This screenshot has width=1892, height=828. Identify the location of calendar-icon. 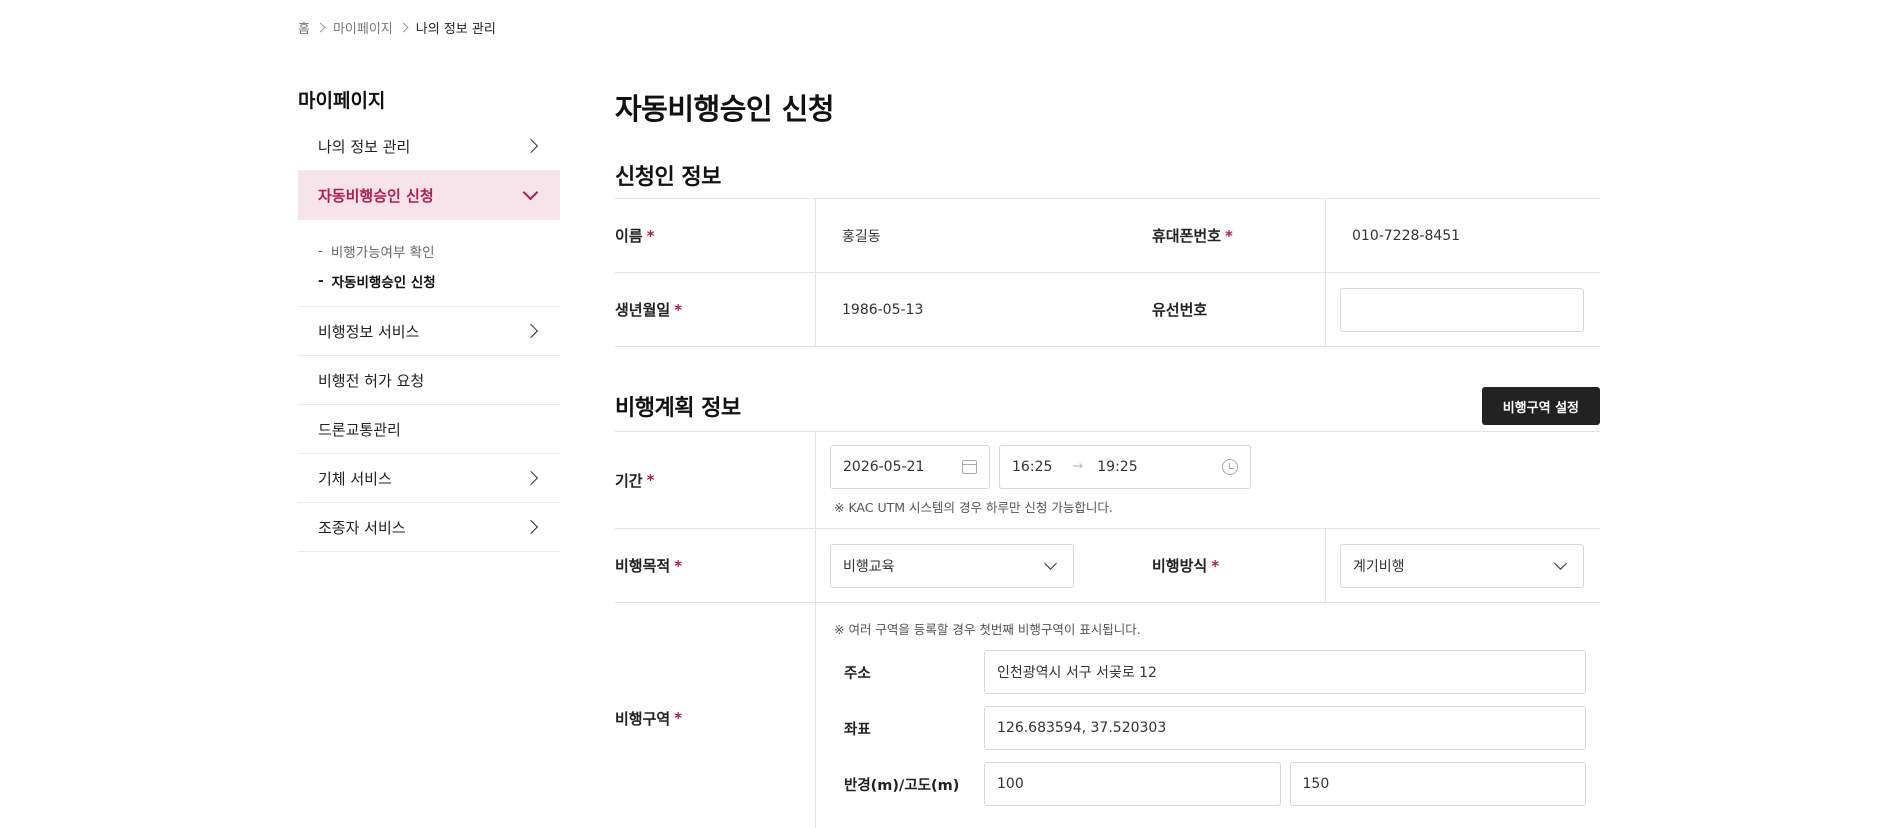
(969, 466).